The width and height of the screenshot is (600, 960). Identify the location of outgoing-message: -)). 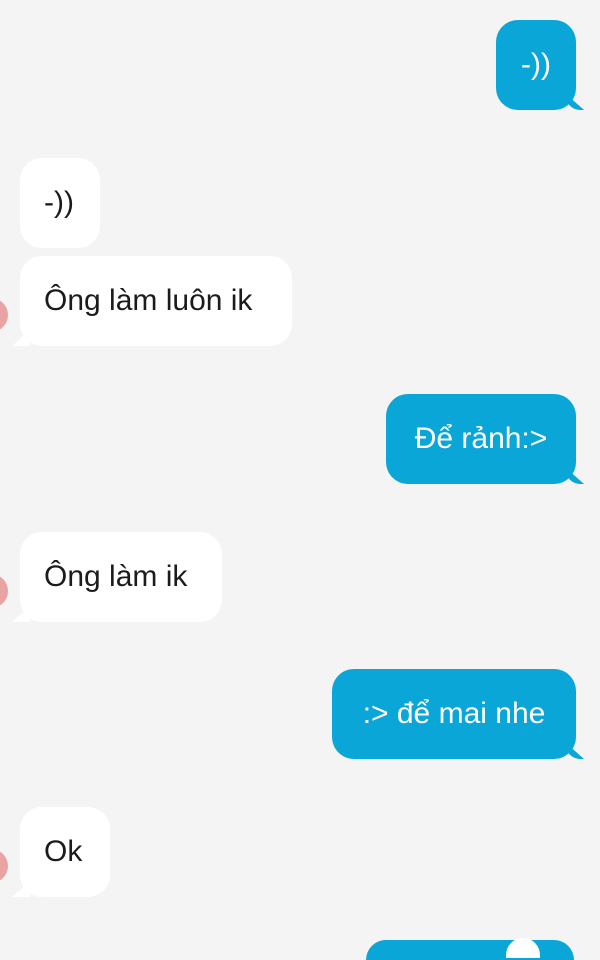
(536, 65).